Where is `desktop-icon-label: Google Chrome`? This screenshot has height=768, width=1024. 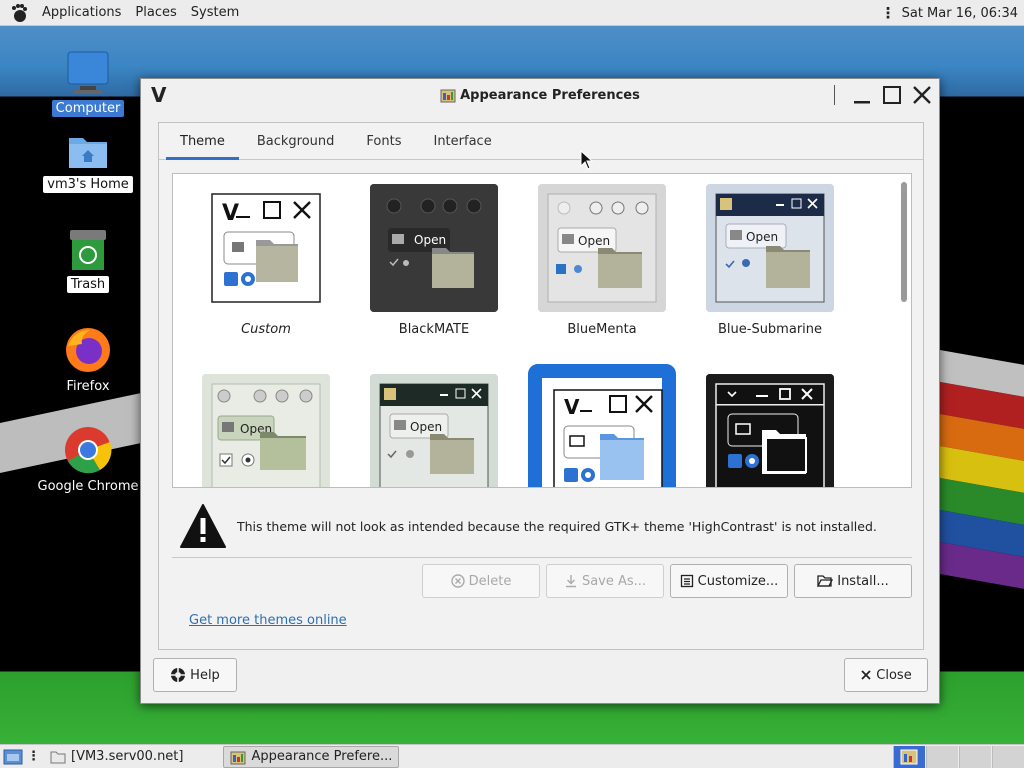
desktop-icon-label: Google Chrome is located at coordinates (88, 486).